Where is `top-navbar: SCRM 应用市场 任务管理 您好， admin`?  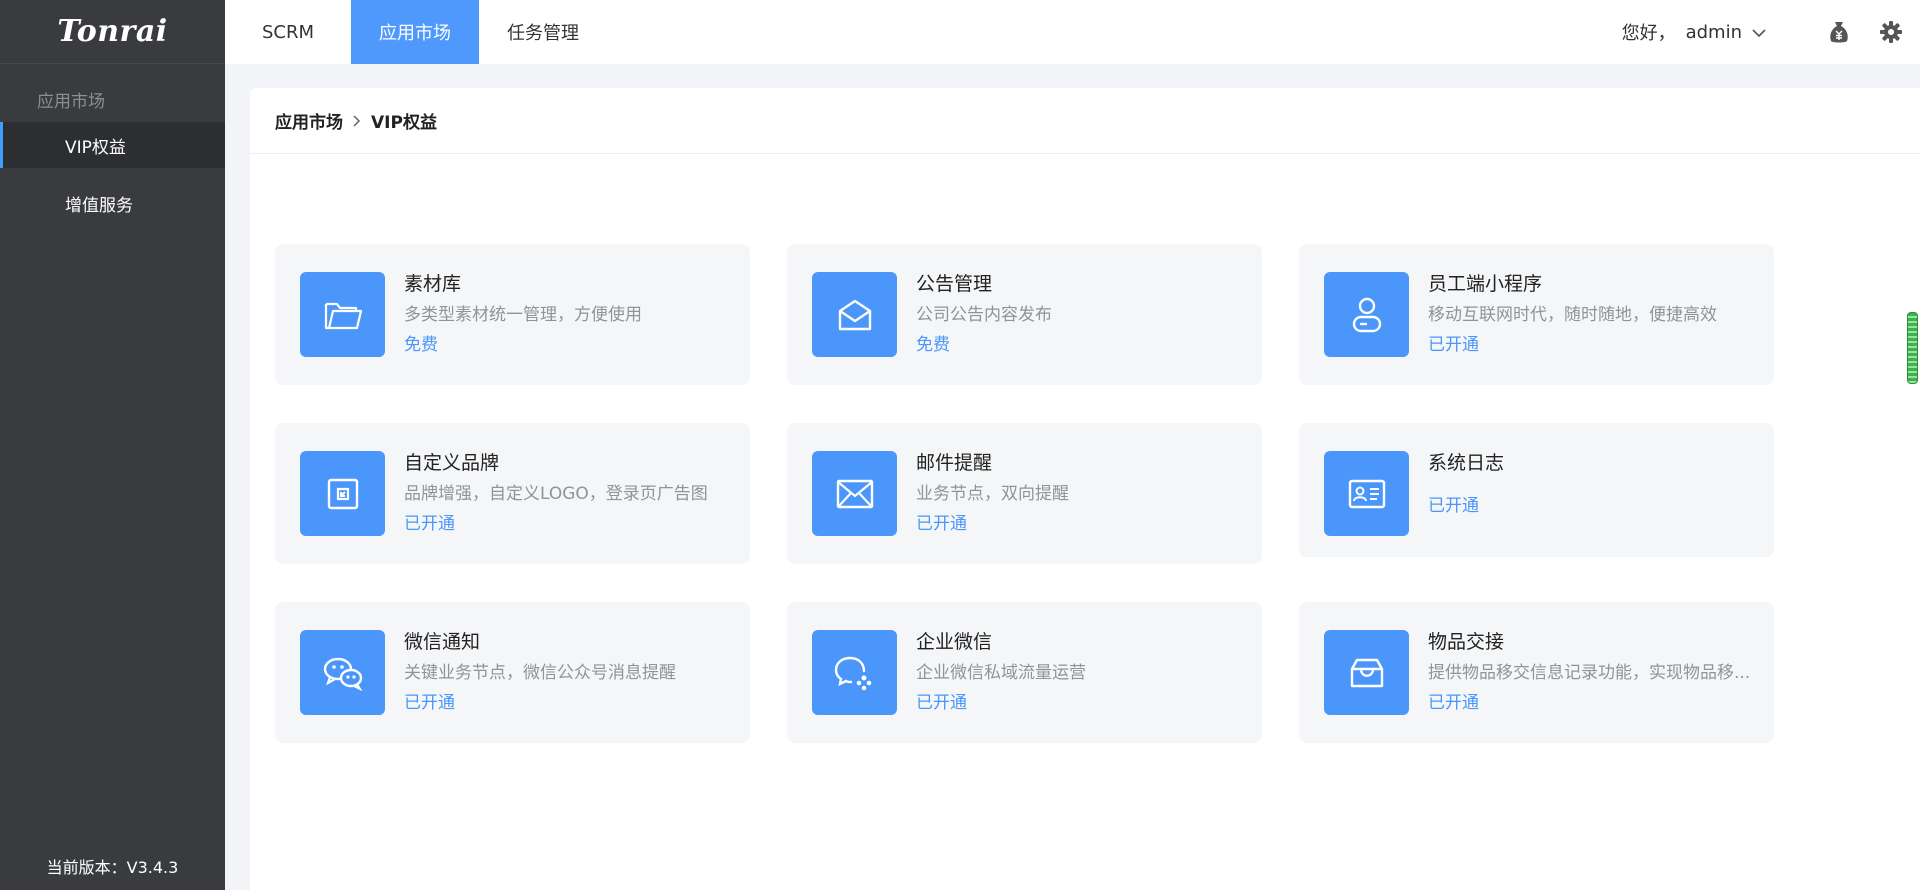
top-navbar: SCRM 应用市场 任务管理 您好， admin is located at coordinates (1072, 32).